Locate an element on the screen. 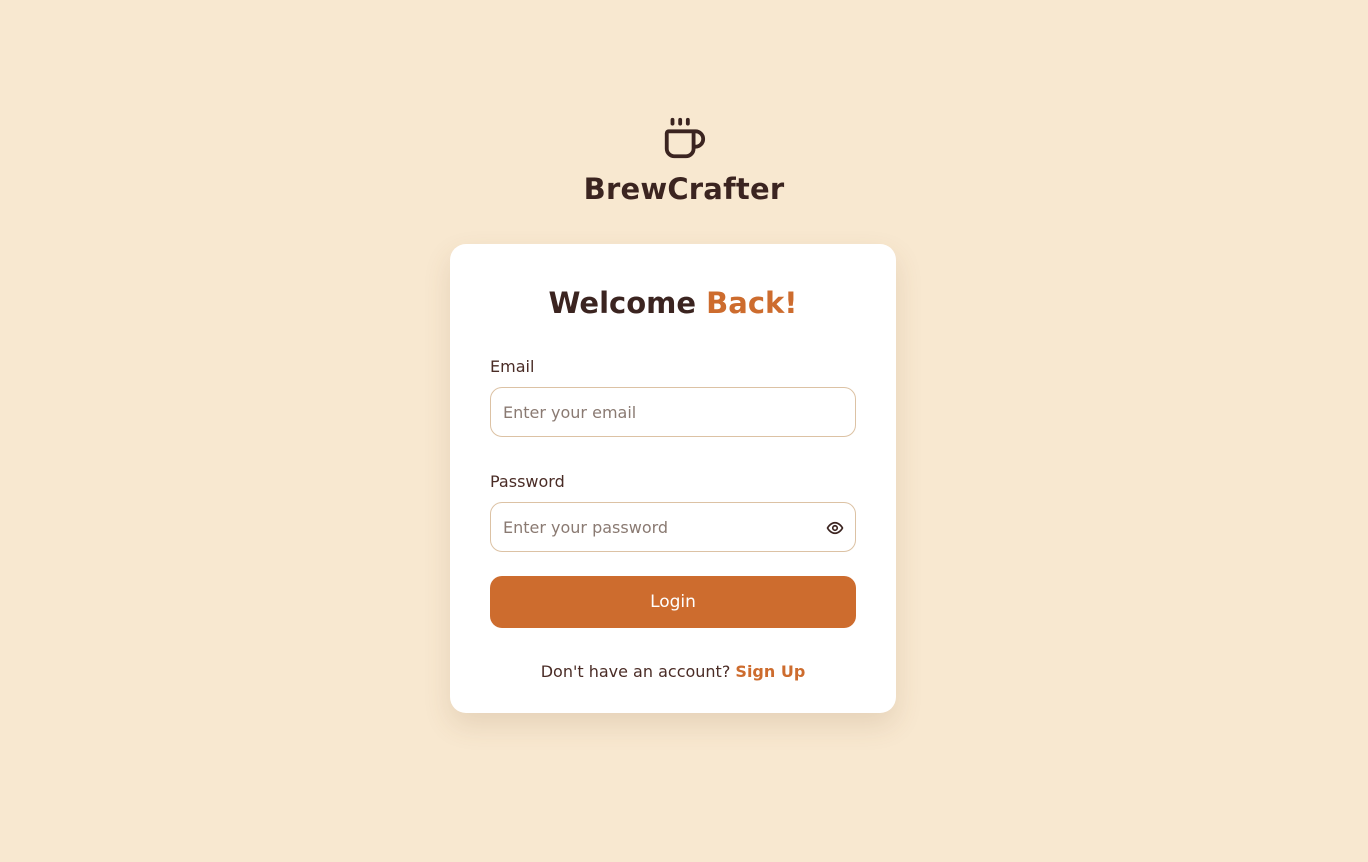 The height and width of the screenshot is (862, 1368). email-label: Email is located at coordinates (512, 366).